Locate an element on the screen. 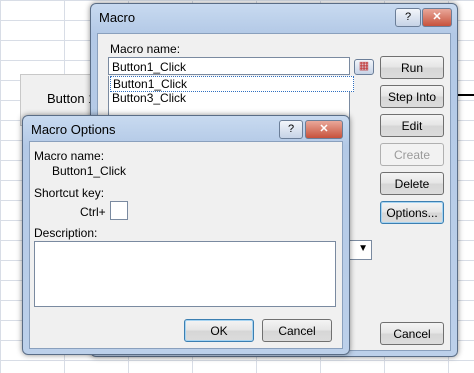 The image size is (474, 373). collapse-dialog-icon: ▦ is located at coordinates (364, 67).